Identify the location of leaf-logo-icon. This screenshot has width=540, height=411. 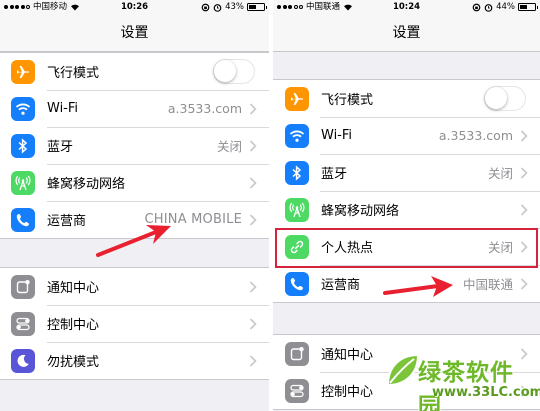
(403, 370).